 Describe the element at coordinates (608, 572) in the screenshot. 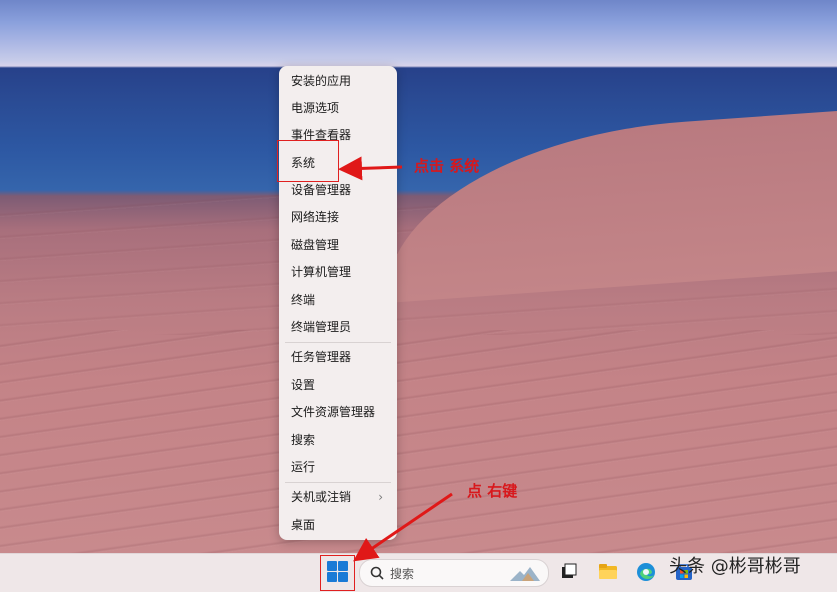

I see `file-explorer-icon` at that location.